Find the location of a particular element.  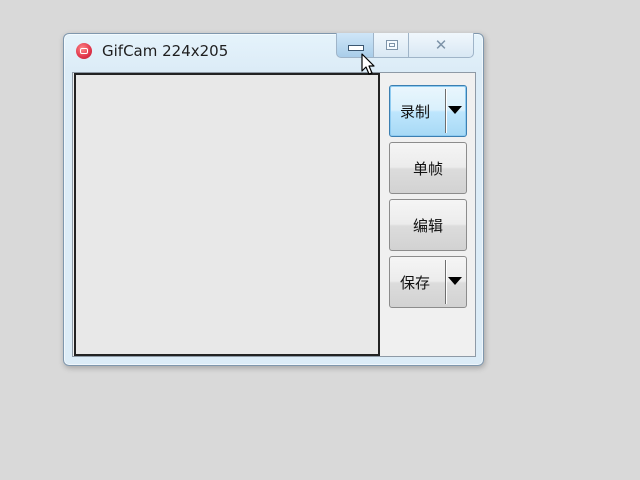

save-split-divider is located at coordinates (445, 282).